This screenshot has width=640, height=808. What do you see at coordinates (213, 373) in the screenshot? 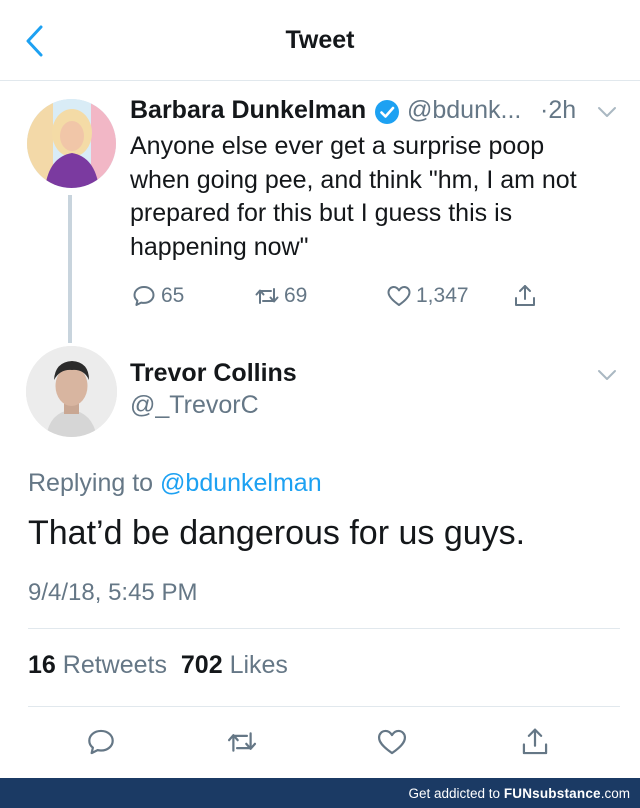
I see `author-name: Trevor Collins` at bounding box center [213, 373].